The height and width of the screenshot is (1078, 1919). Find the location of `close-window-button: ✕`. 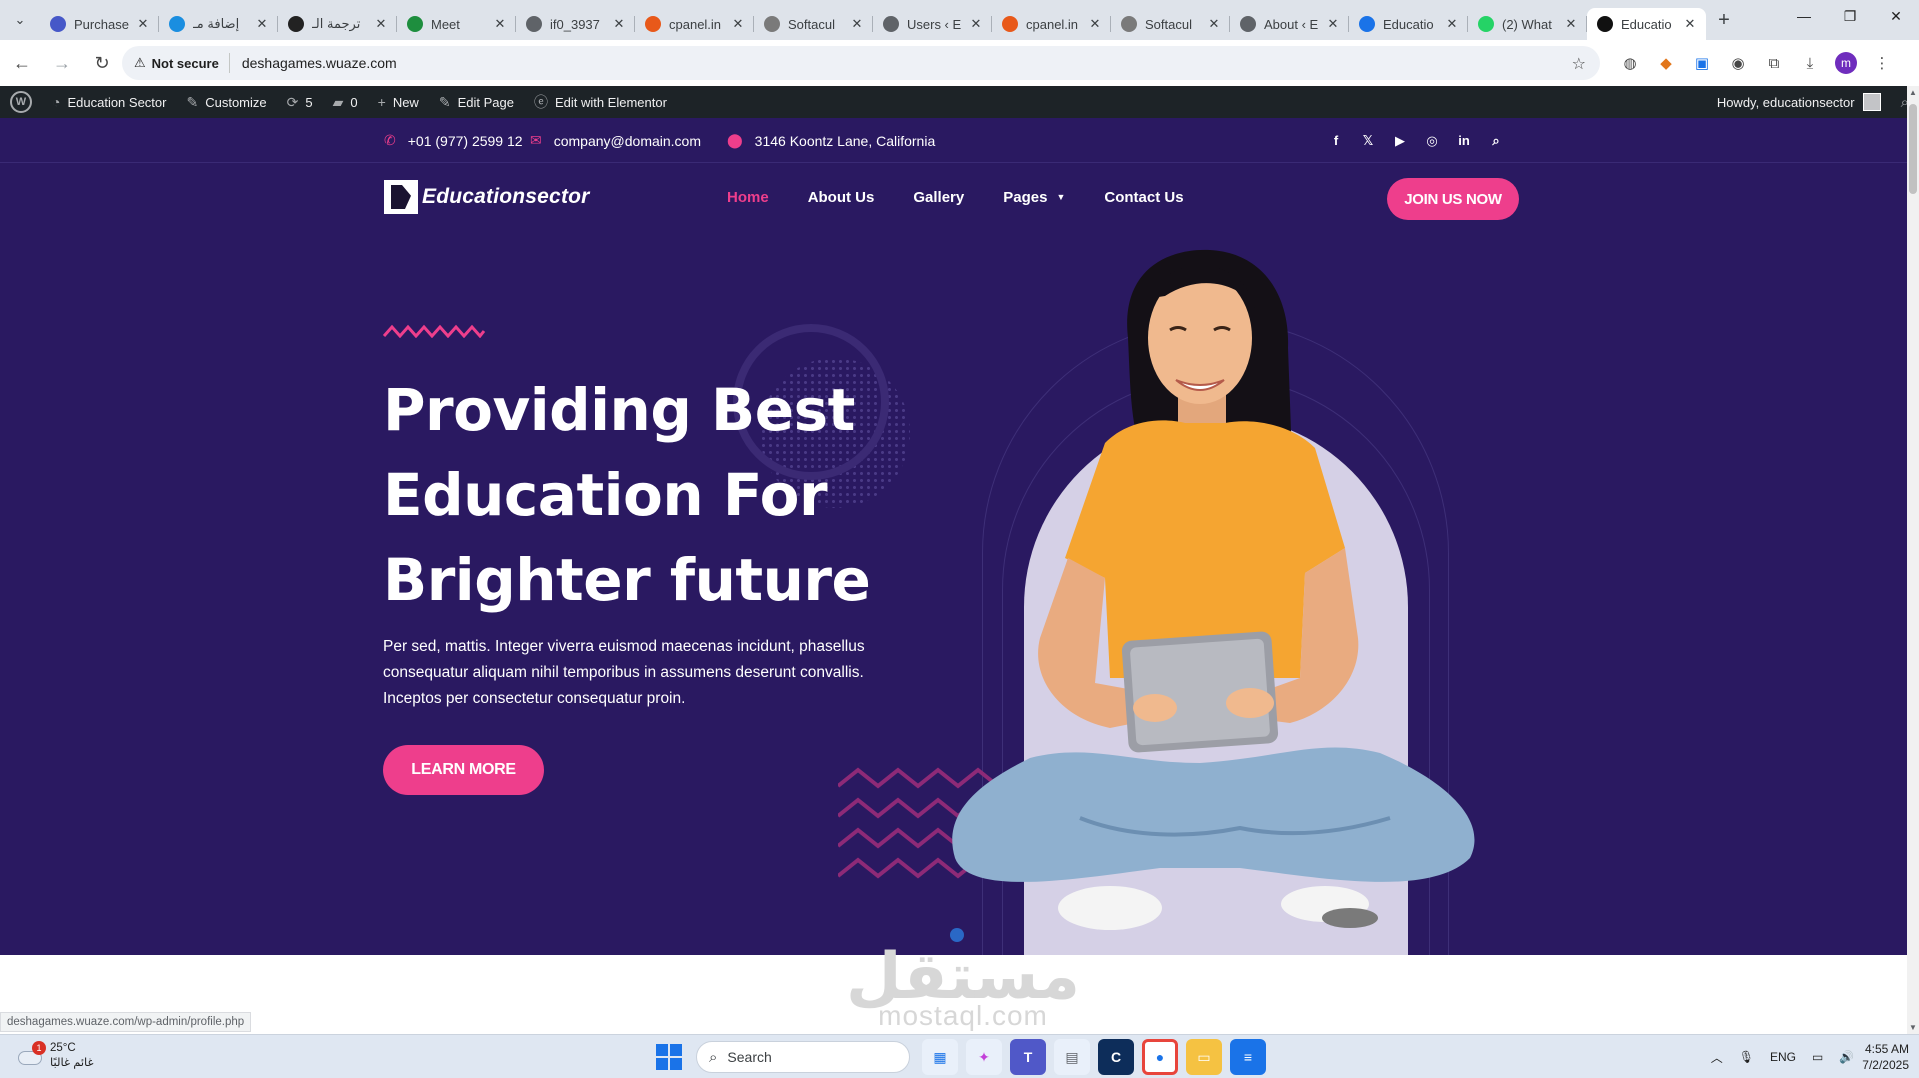

close-window-button: ✕ is located at coordinates (1896, 16).